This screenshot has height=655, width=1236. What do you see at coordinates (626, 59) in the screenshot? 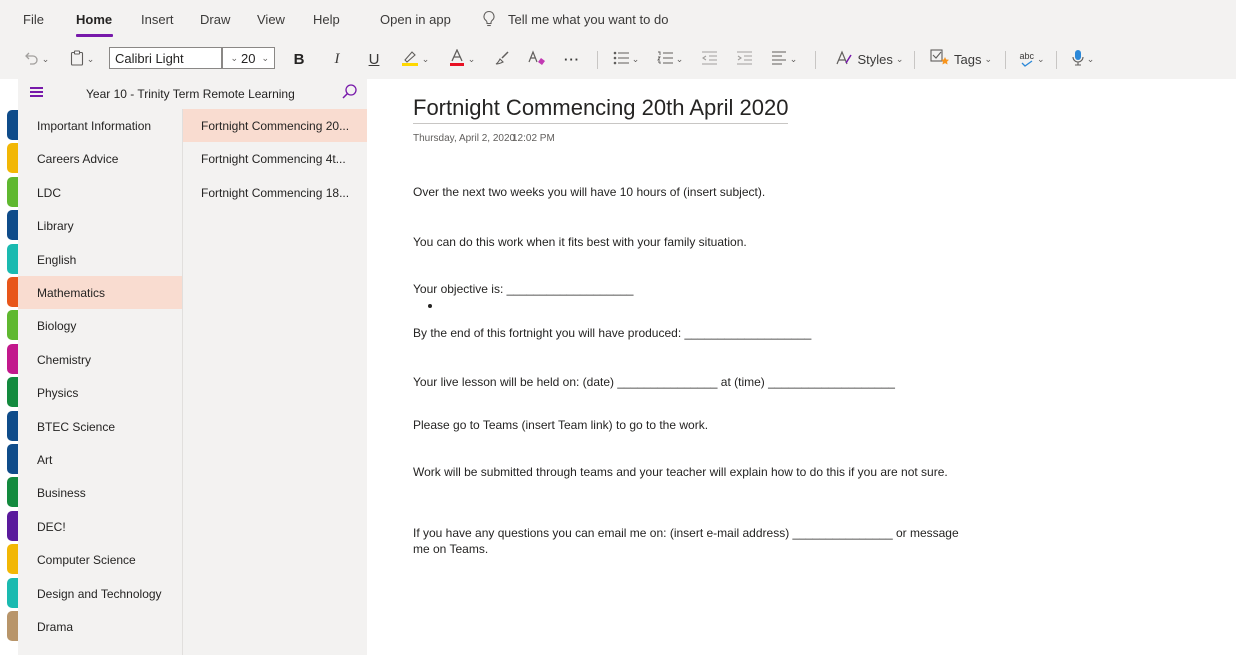
I see `bullets-button: ⌄` at bounding box center [626, 59].